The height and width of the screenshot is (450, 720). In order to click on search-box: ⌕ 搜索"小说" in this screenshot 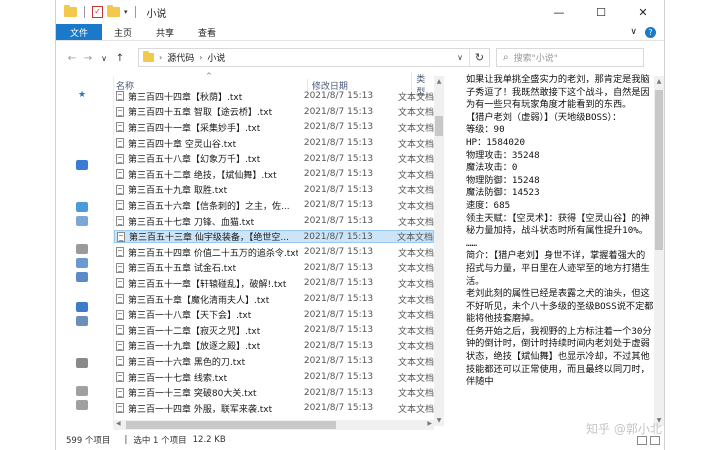, I will do `click(570, 57)`.